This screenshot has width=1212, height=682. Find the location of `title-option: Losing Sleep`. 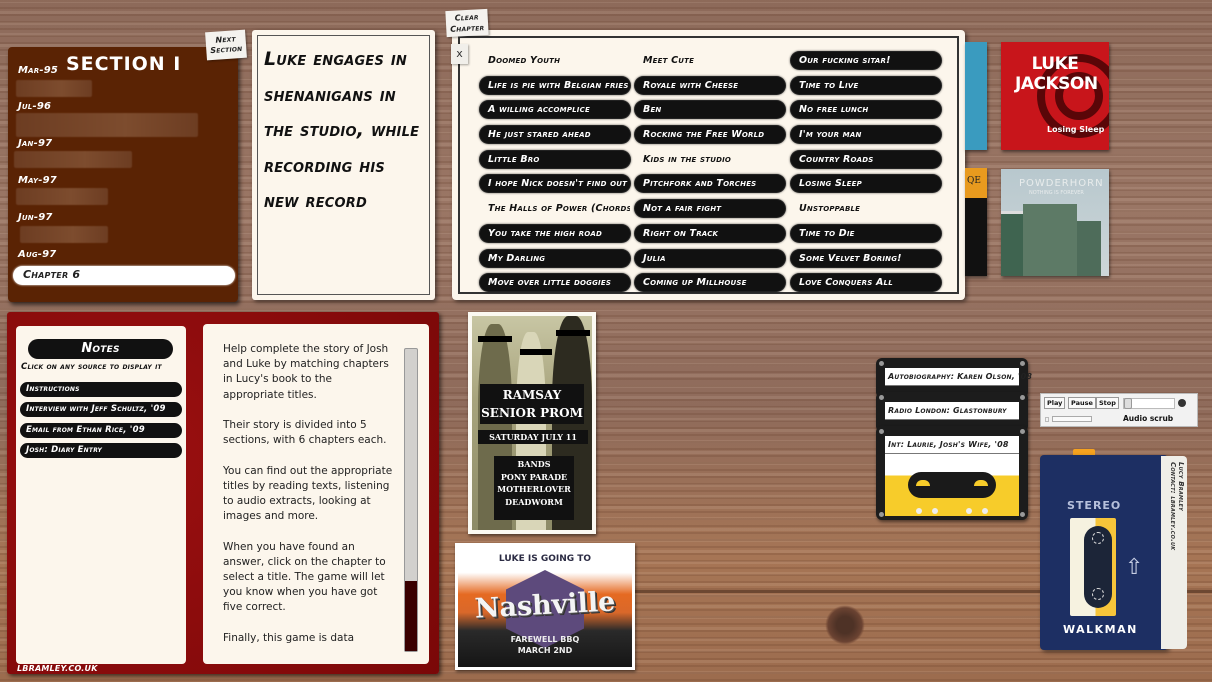

title-option: Losing Sleep is located at coordinates (866, 184).